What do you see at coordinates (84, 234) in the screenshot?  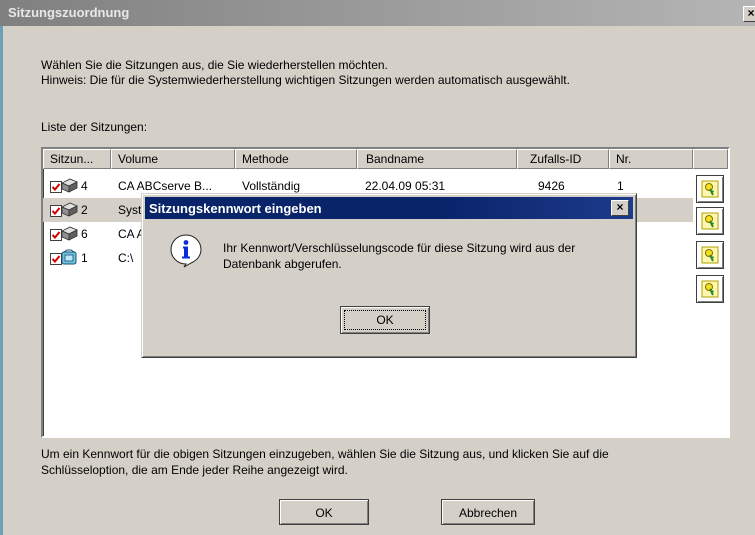 I see `session-number: 6` at bounding box center [84, 234].